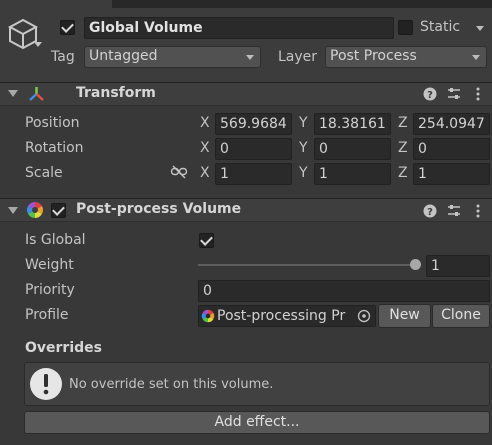 The width and height of the screenshot is (492, 445). Describe the element at coordinates (454, 211) in the screenshot. I see `ppvolume-presets-icon` at that location.